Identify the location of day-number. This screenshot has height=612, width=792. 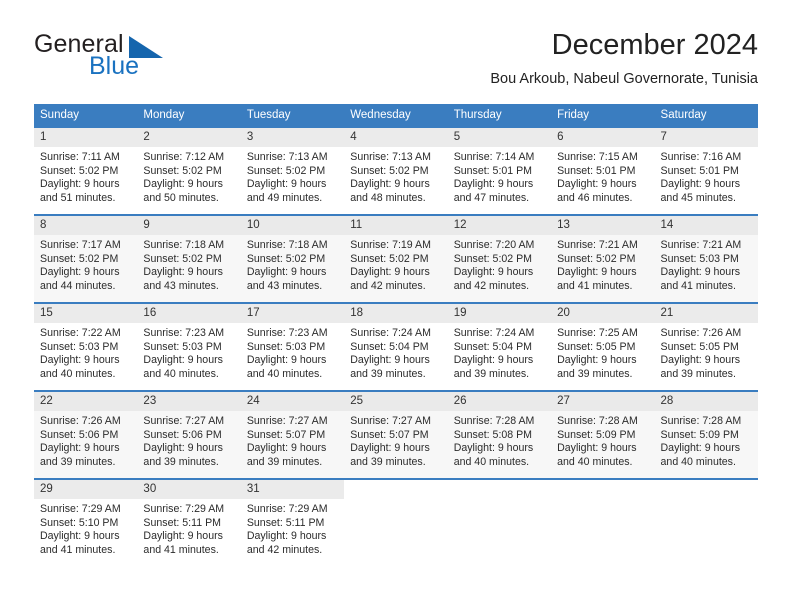
(499, 489).